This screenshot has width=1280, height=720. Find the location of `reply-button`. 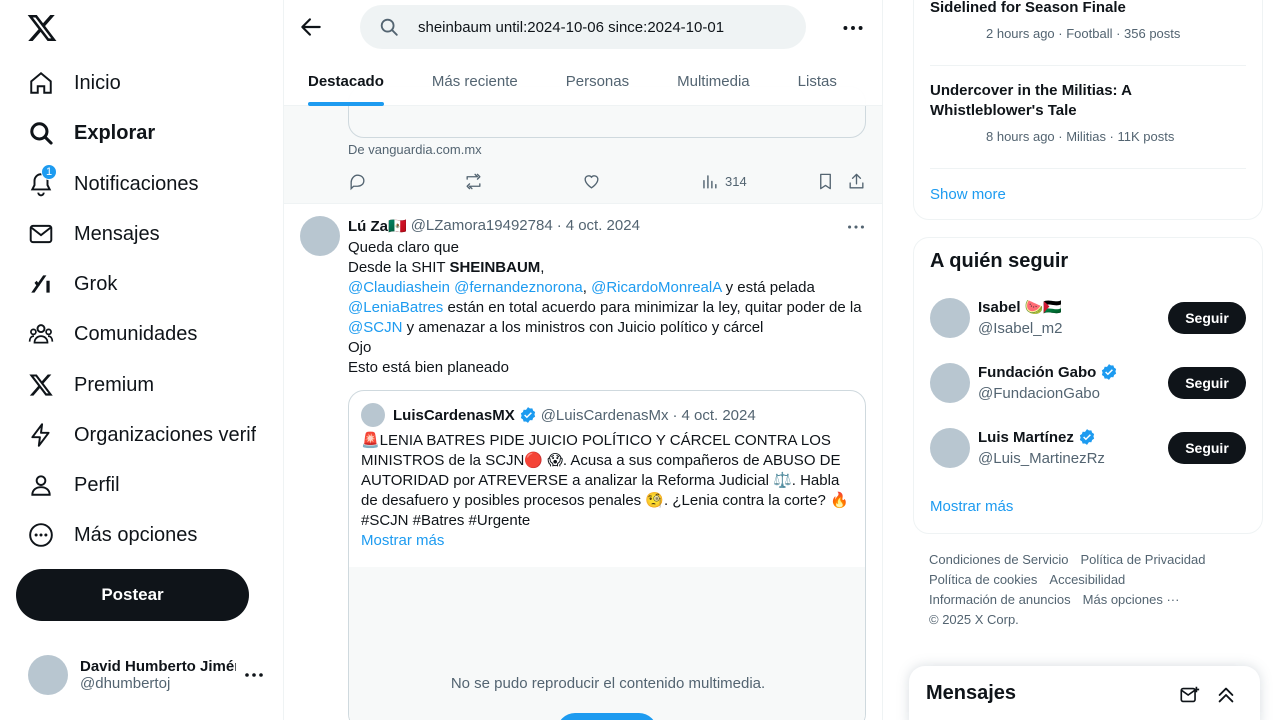

reply-button is located at coordinates (357, 181).